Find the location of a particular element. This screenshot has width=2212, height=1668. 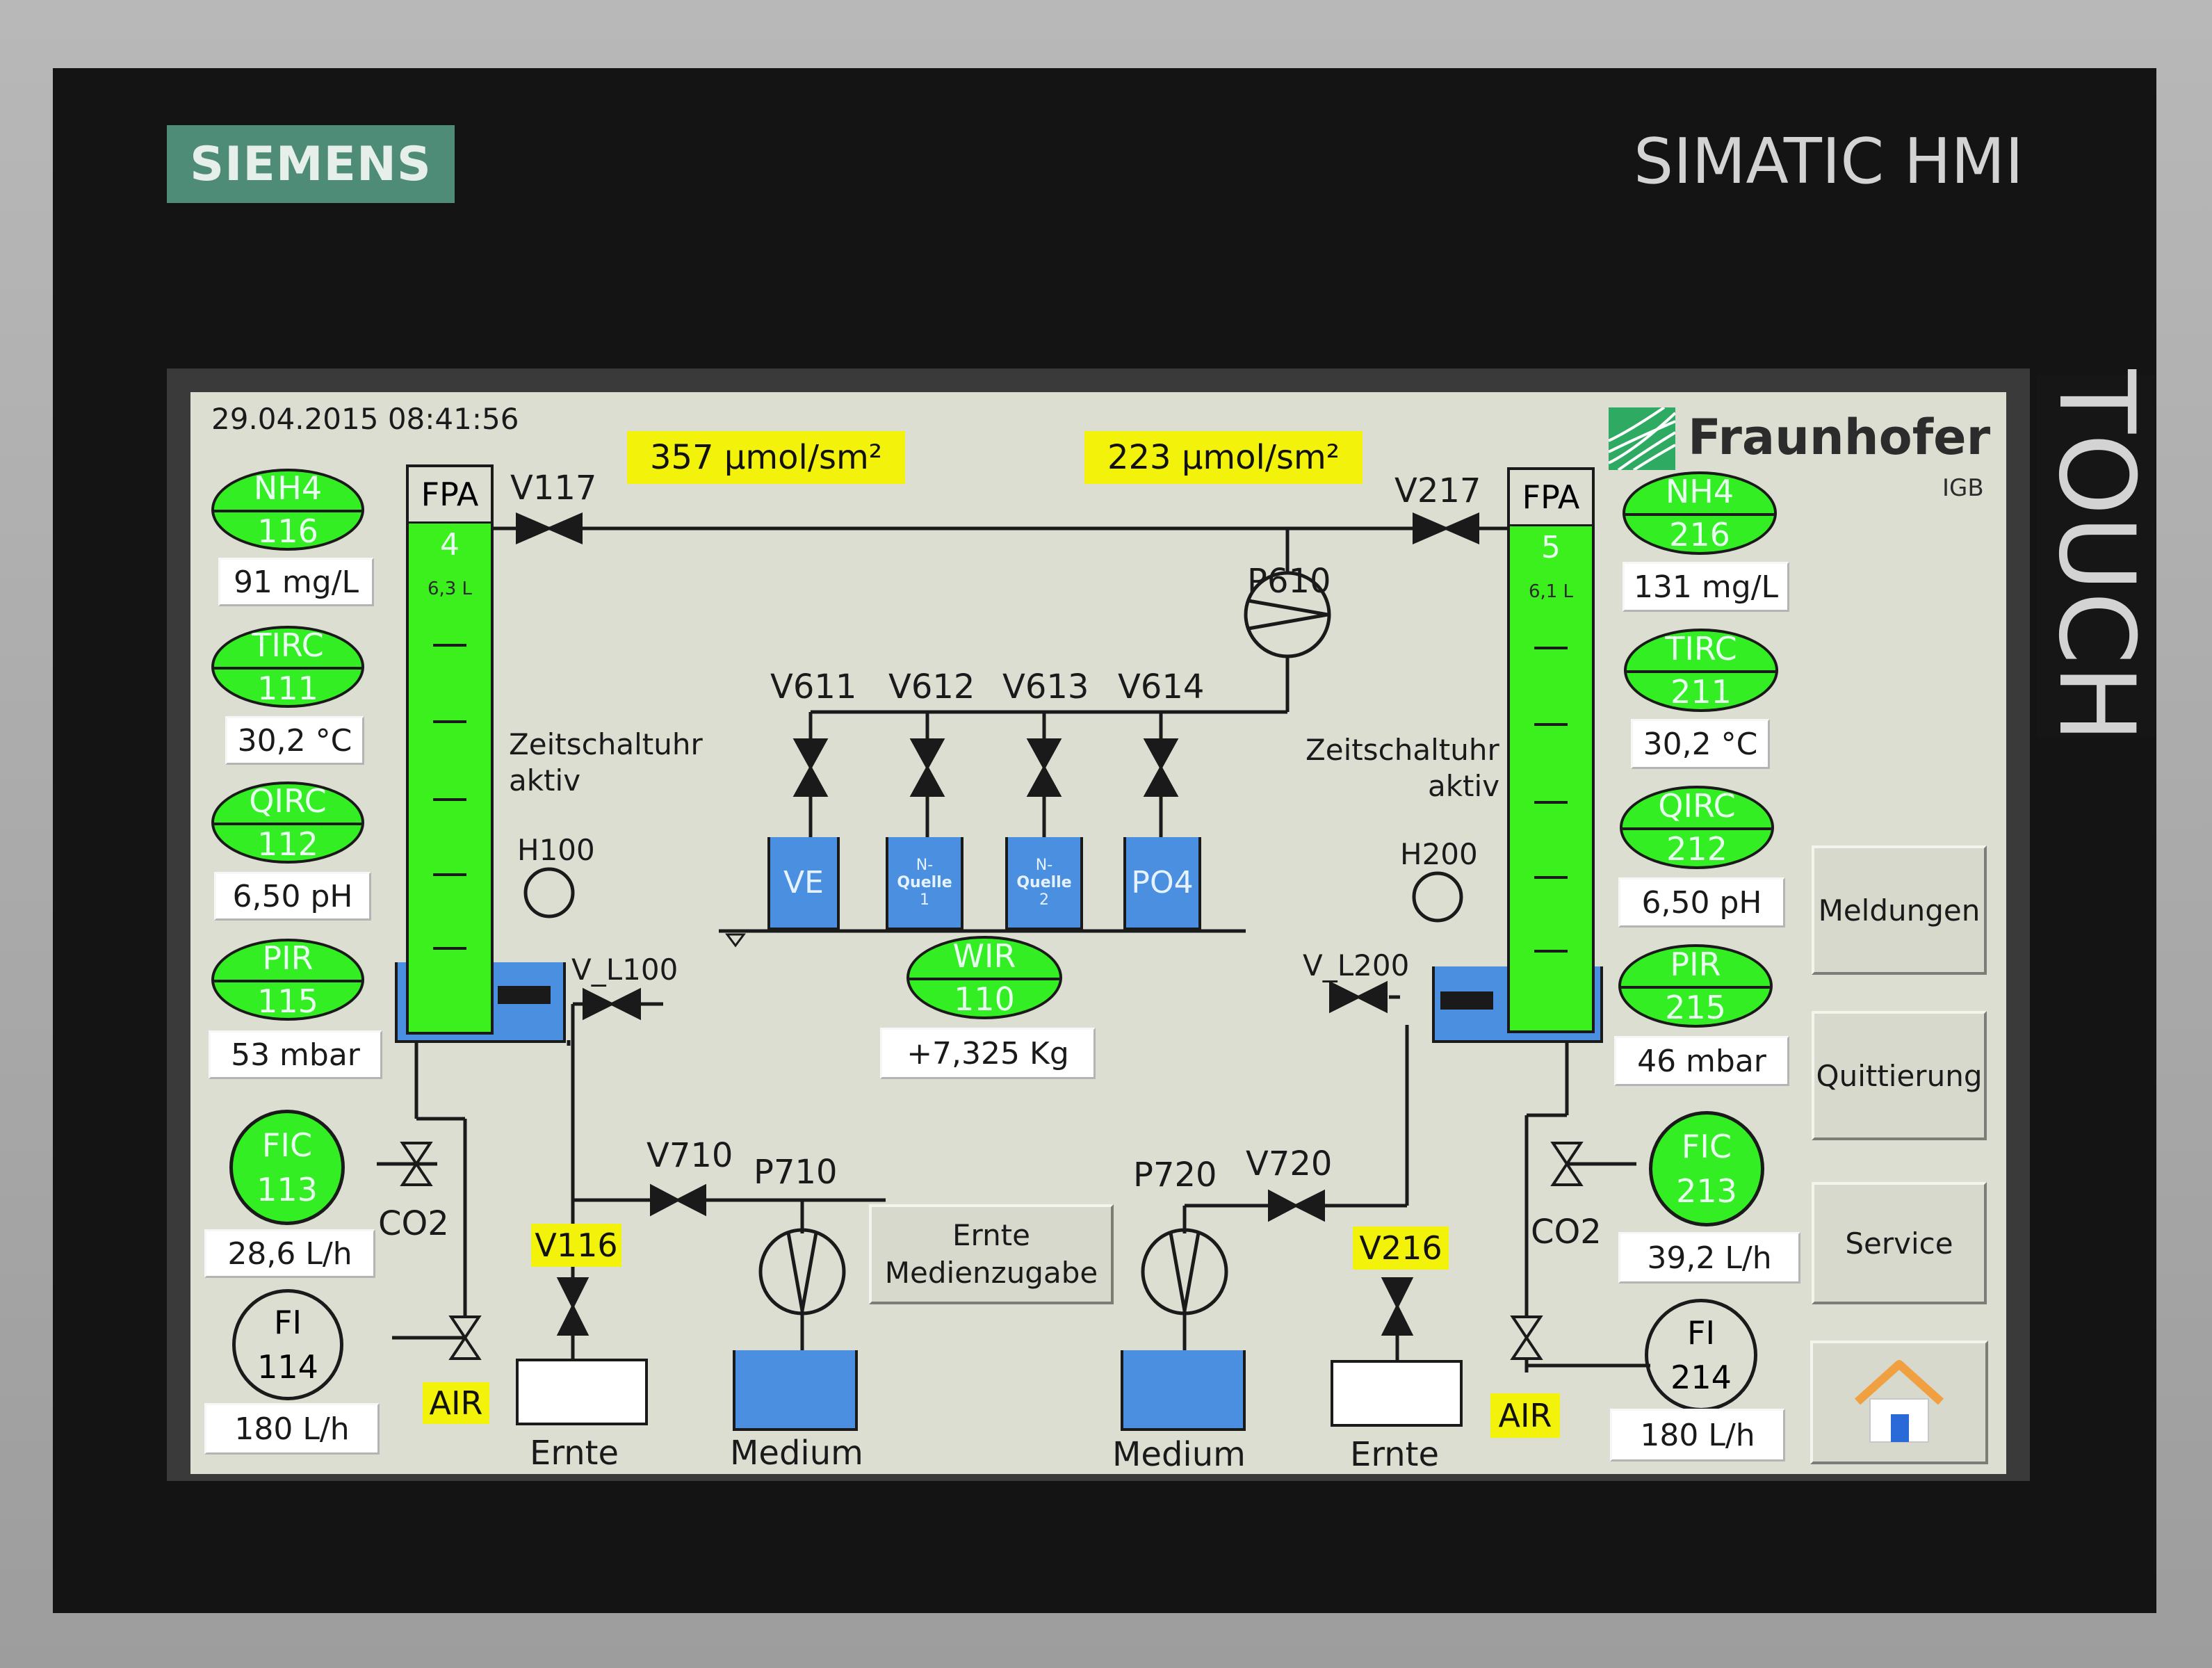

home-button is located at coordinates (1899, 1402).